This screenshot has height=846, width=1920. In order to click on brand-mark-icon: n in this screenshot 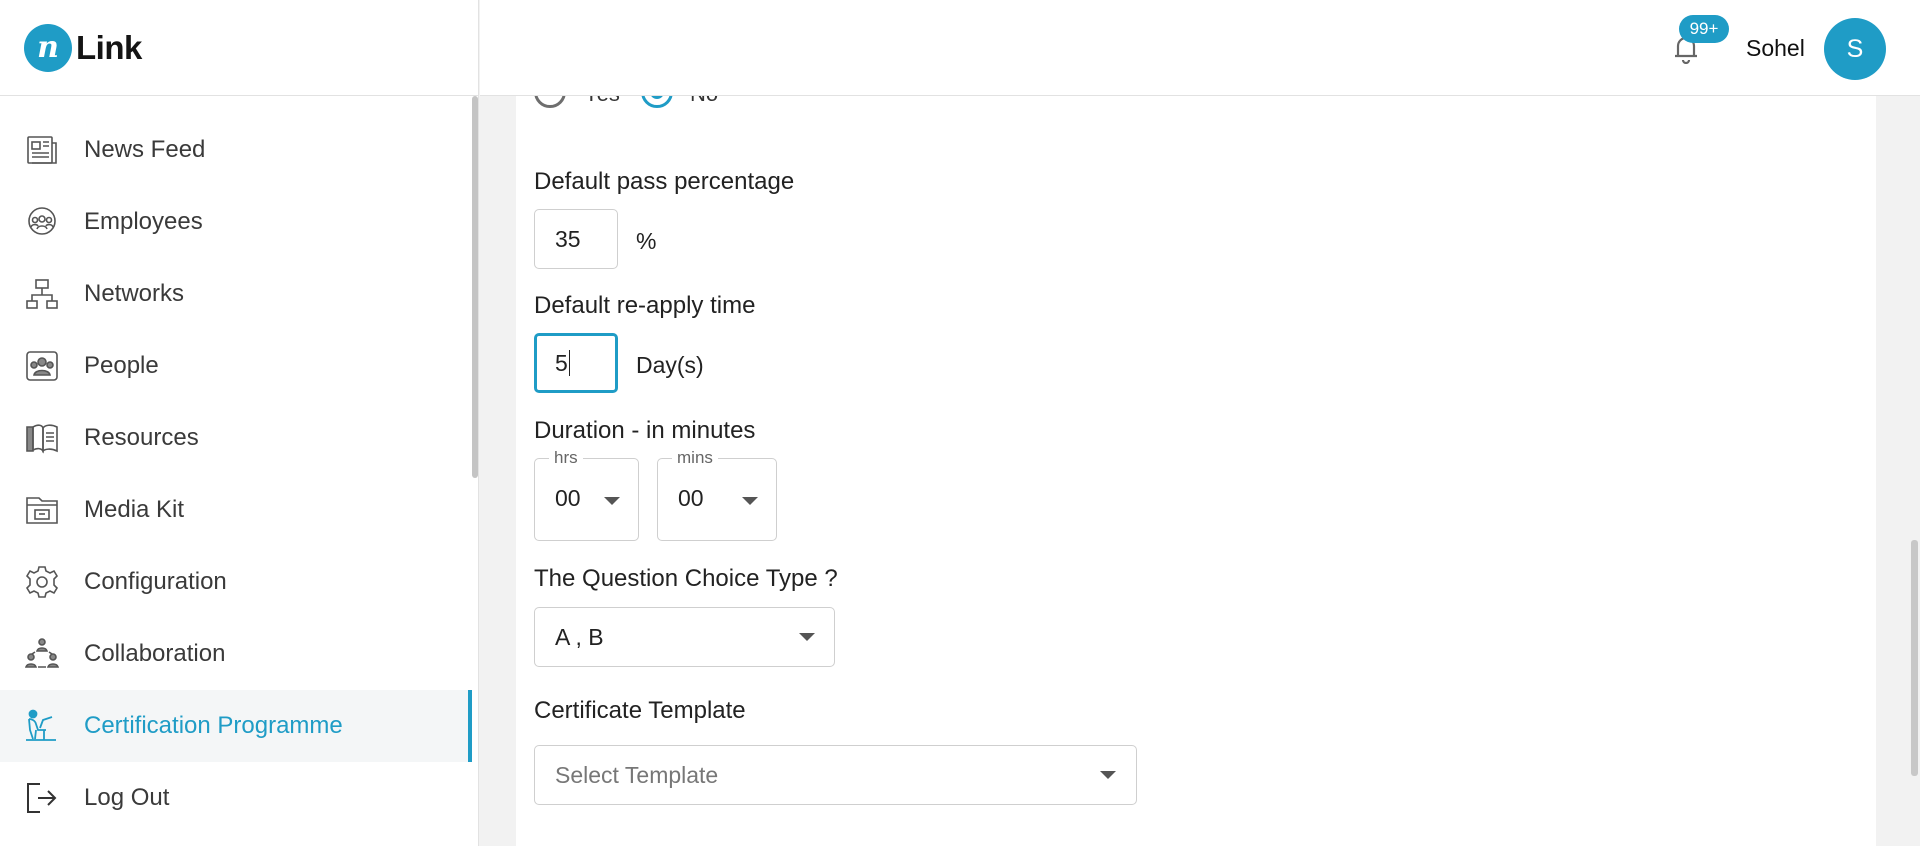, I will do `click(48, 47)`.